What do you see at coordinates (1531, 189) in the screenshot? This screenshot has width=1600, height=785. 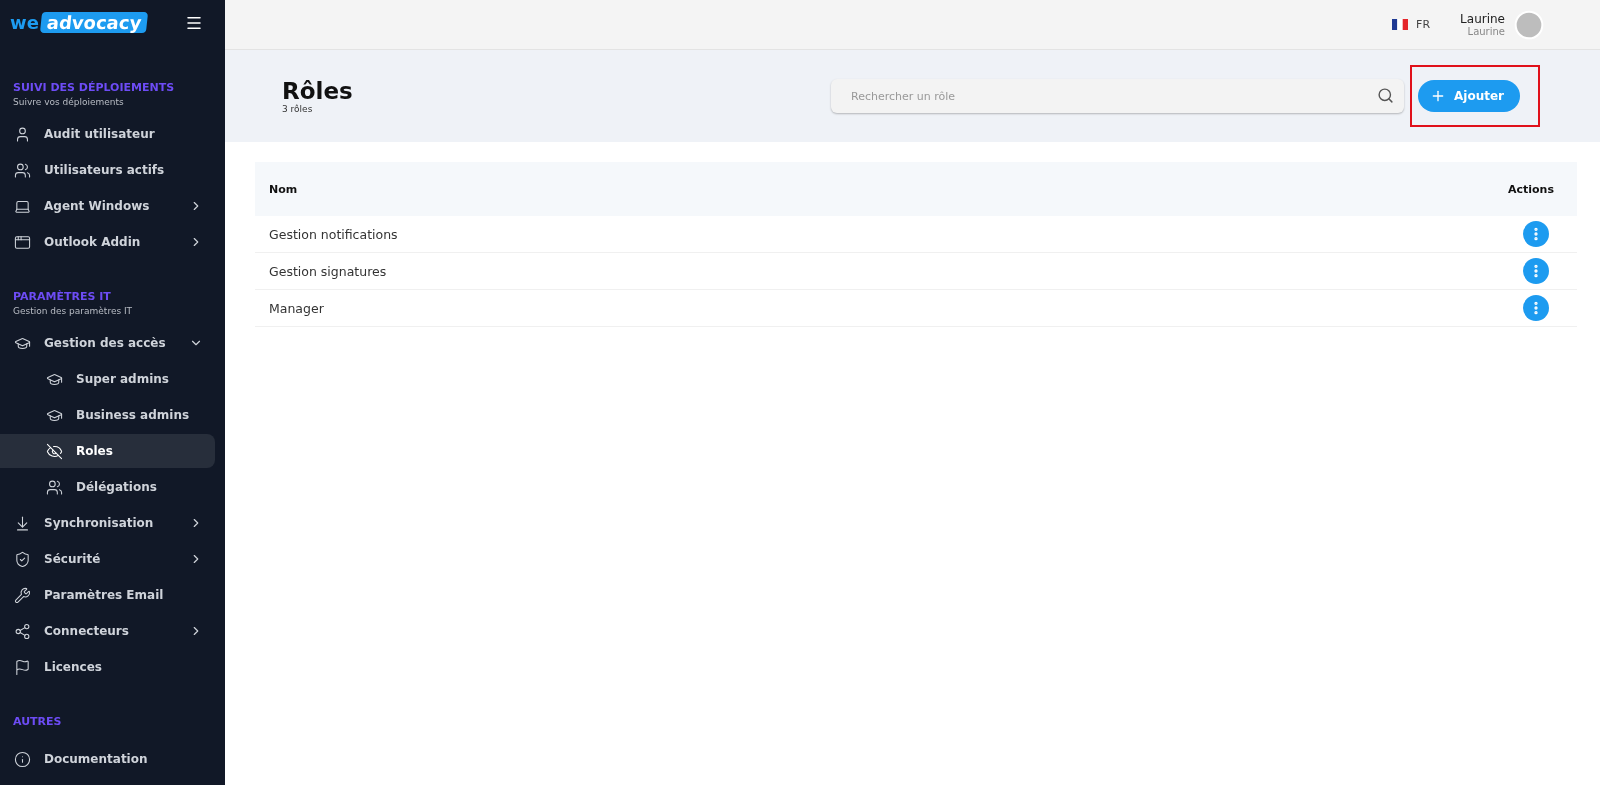 I see `column-header: Actions` at bounding box center [1531, 189].